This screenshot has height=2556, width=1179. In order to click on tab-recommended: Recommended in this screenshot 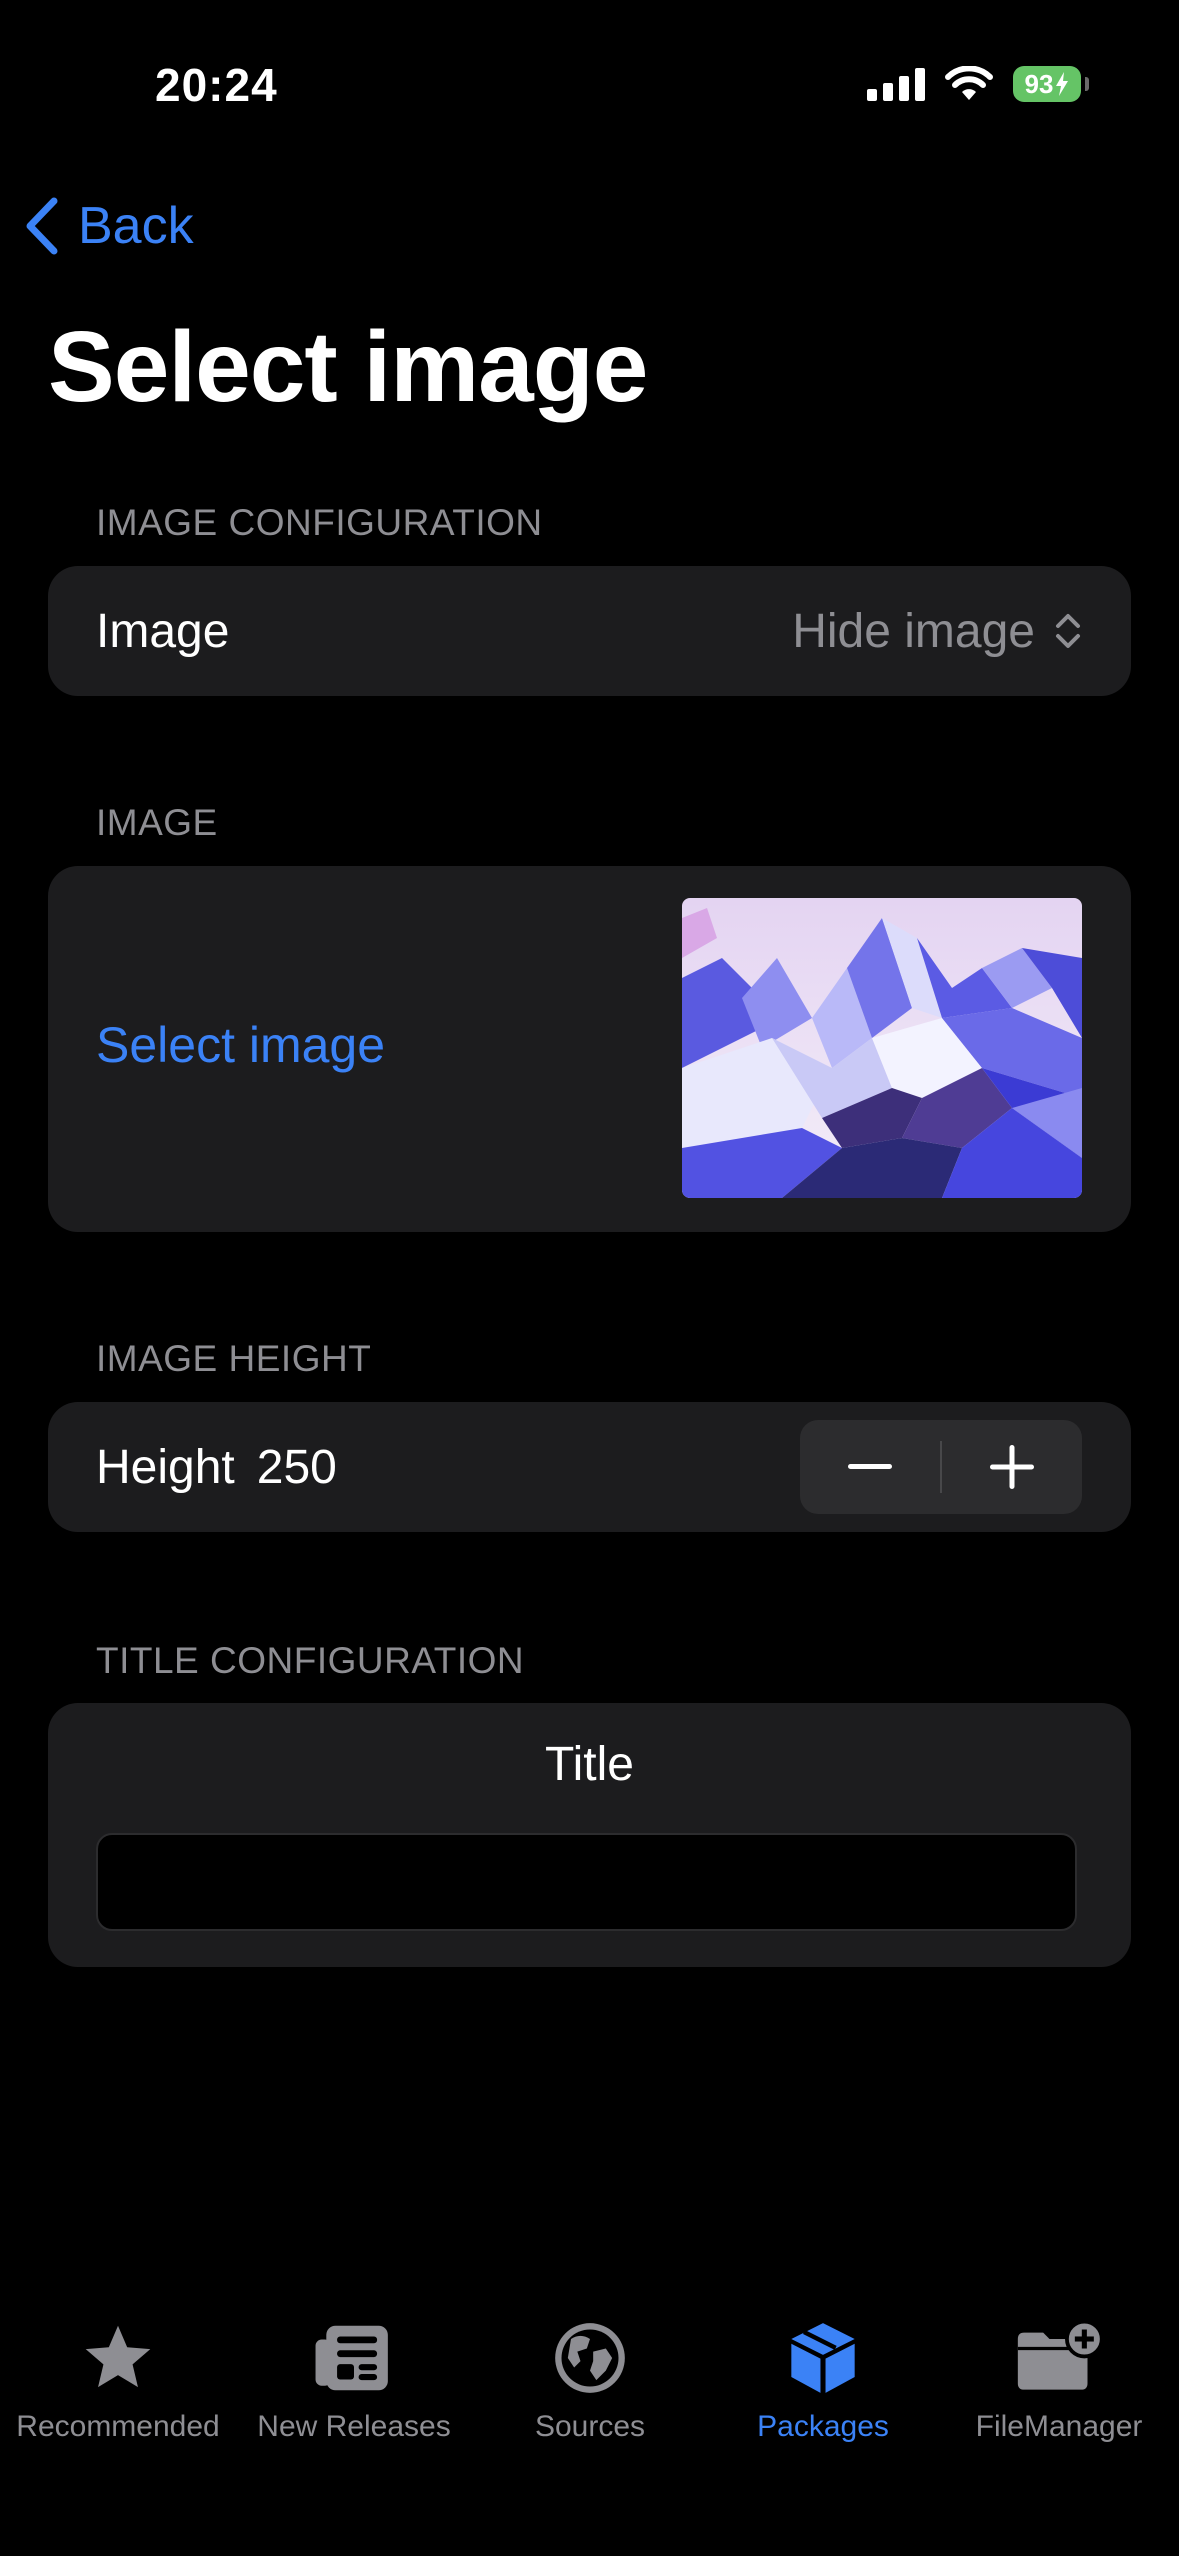, I will do `click(118, 2382)`.